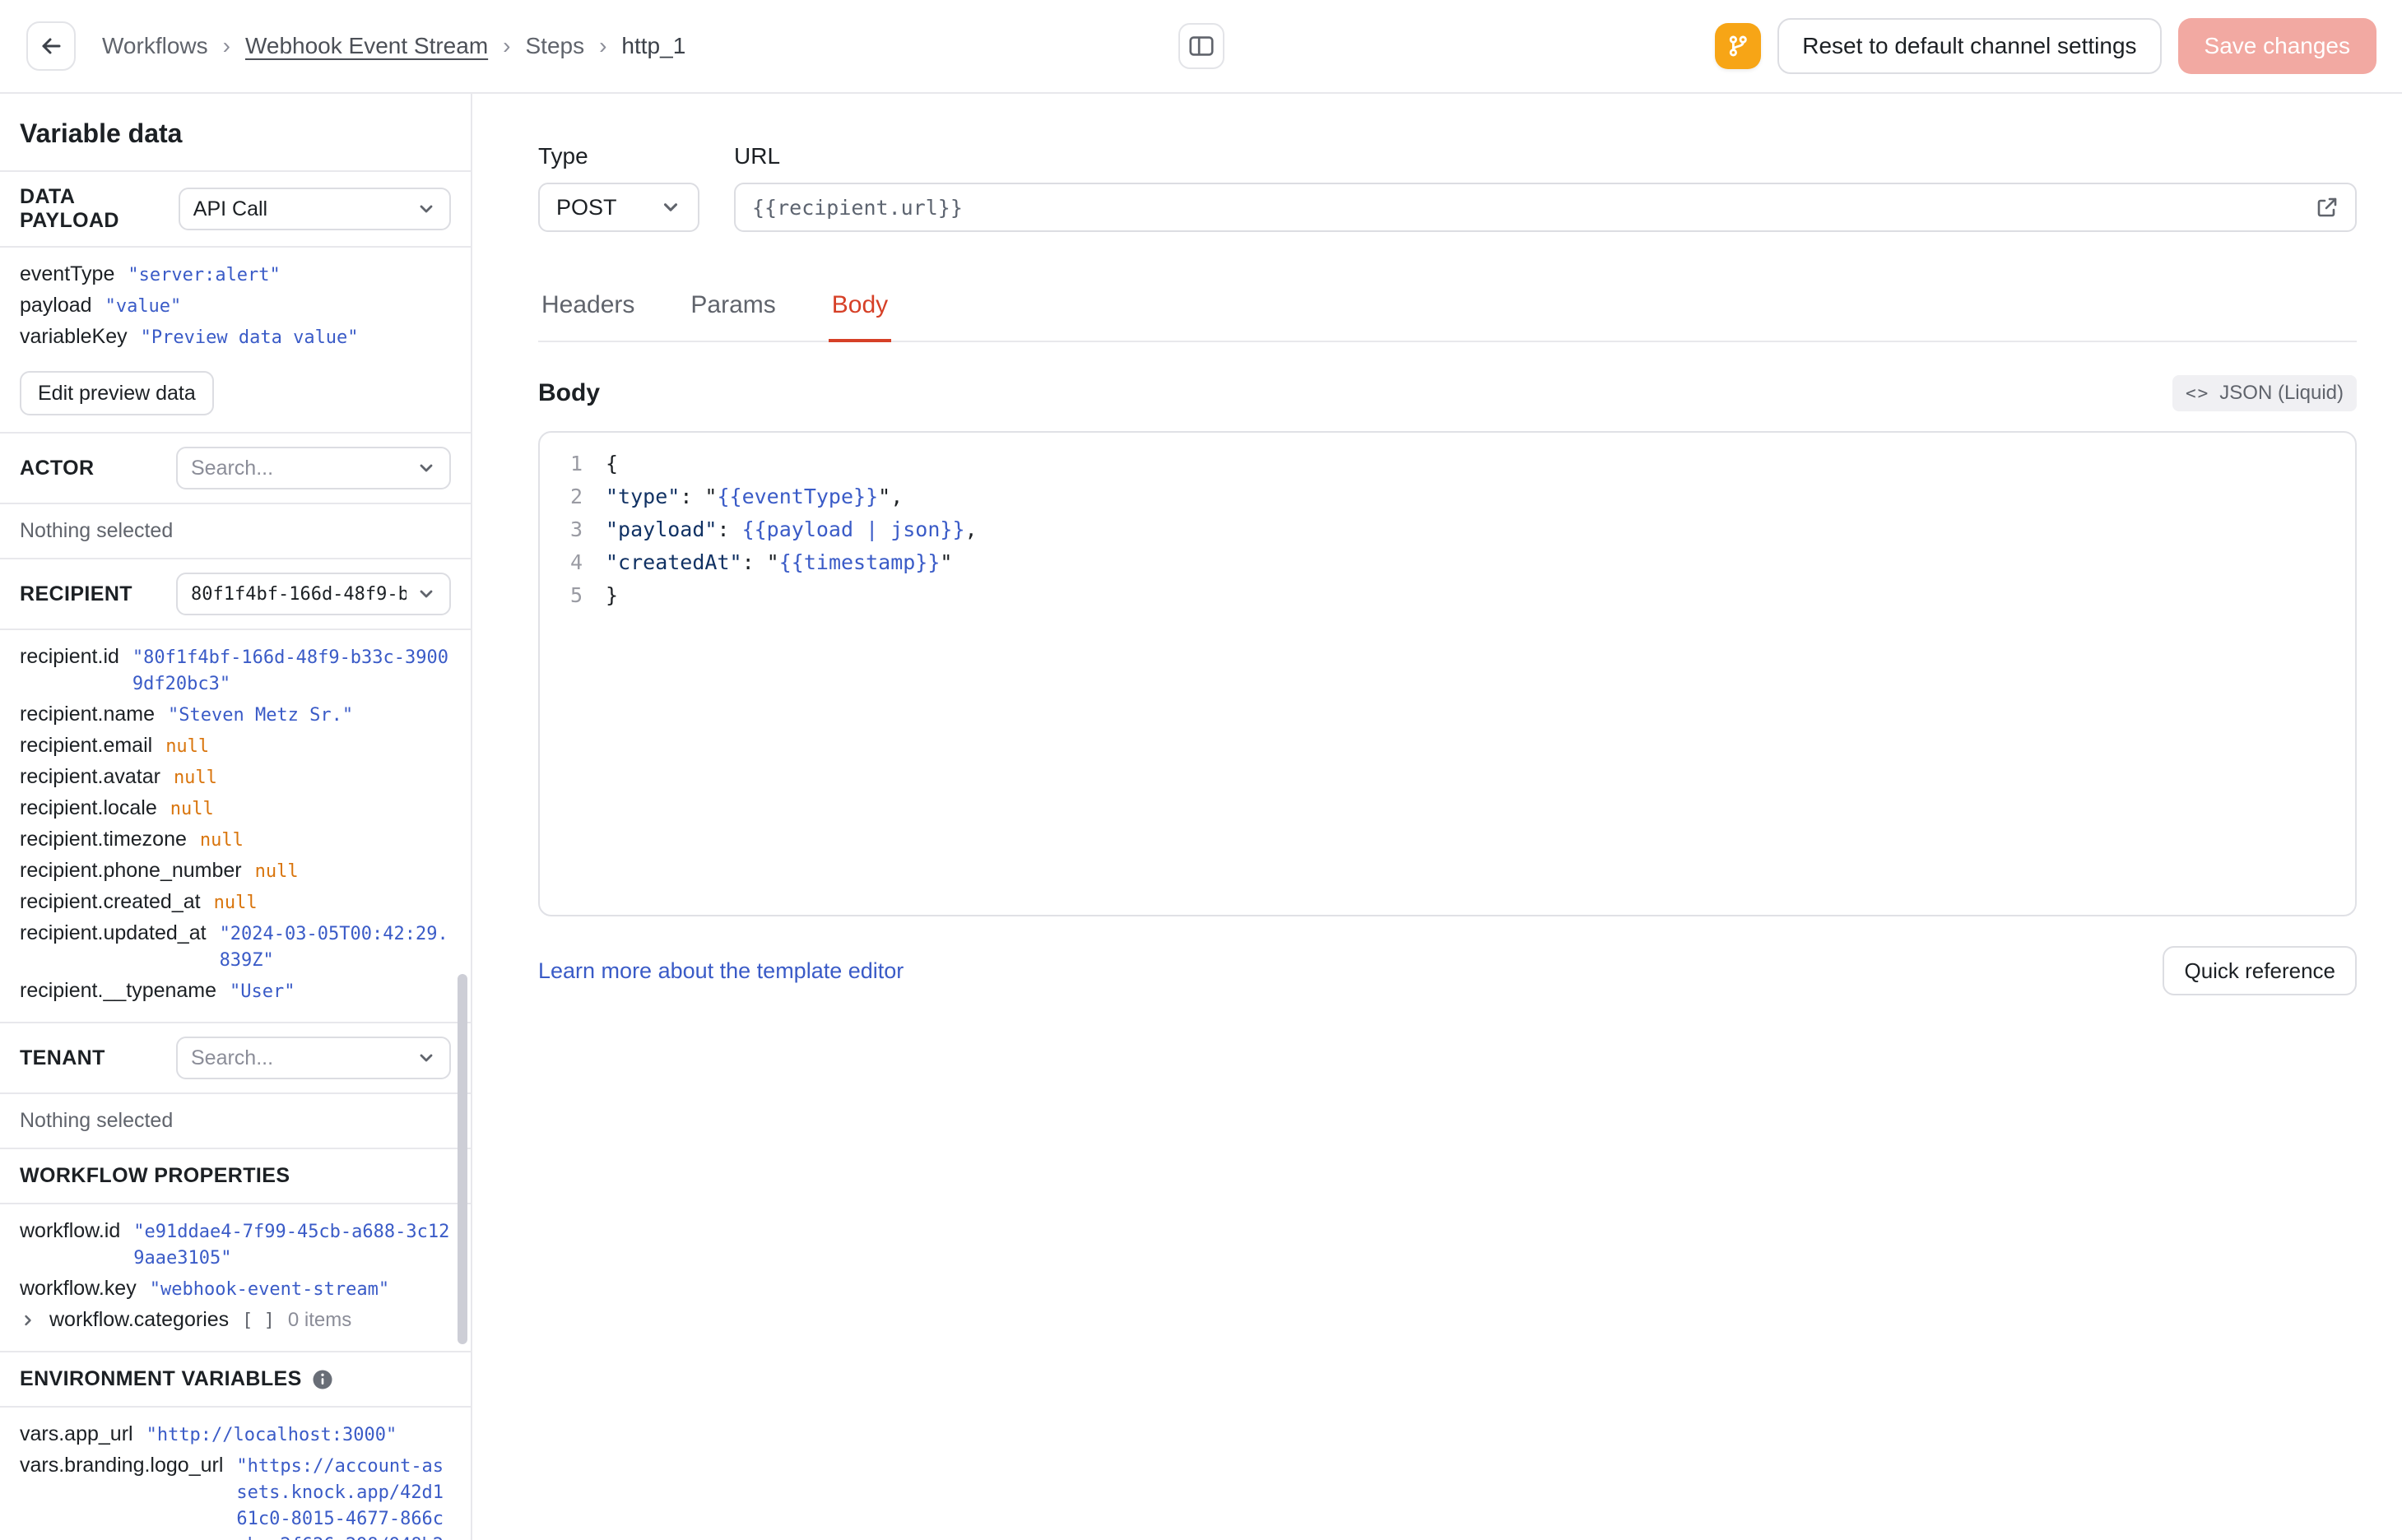 The image size is (2402, 1540). What do you see at coordinates (290, 670) in the screenshot?
I see `variable-value: "80f1f4bf-166d-48f9-b33c-39009df20bc3"` at bounding box center [290, 670].